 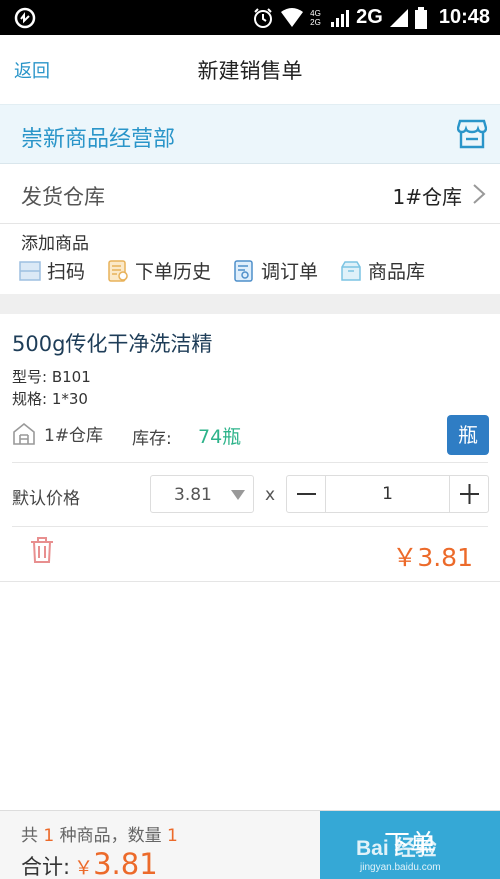 I want to click on order-history-label: 下单历史, so click(x=173, y=272).